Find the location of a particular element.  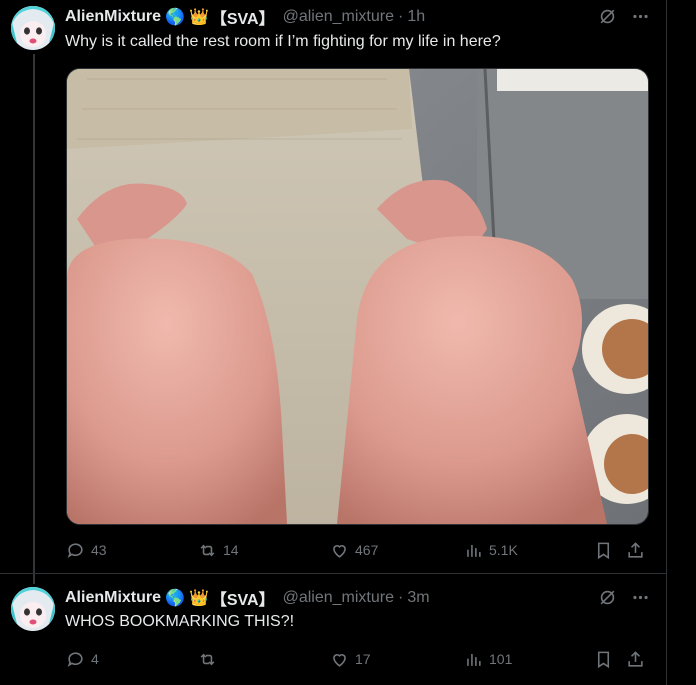

reply-count: 4 is located at coordinates (95, 659).